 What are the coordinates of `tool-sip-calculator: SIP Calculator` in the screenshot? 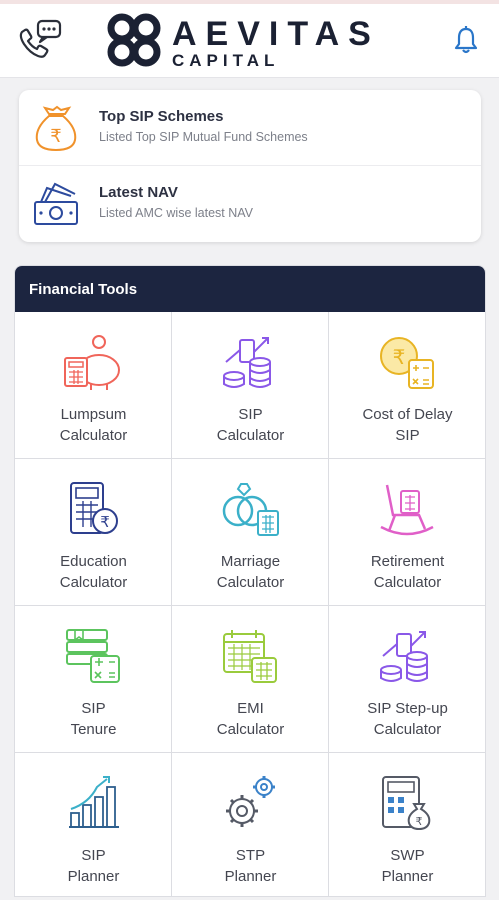 It's located at (250, 385).